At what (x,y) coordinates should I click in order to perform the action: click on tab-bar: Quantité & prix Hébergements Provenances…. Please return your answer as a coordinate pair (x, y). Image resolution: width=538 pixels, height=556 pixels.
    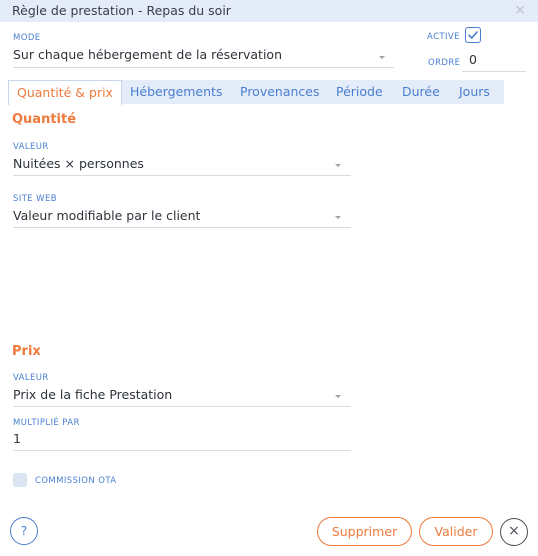
    Looking at the image, I should click on (256, 92).